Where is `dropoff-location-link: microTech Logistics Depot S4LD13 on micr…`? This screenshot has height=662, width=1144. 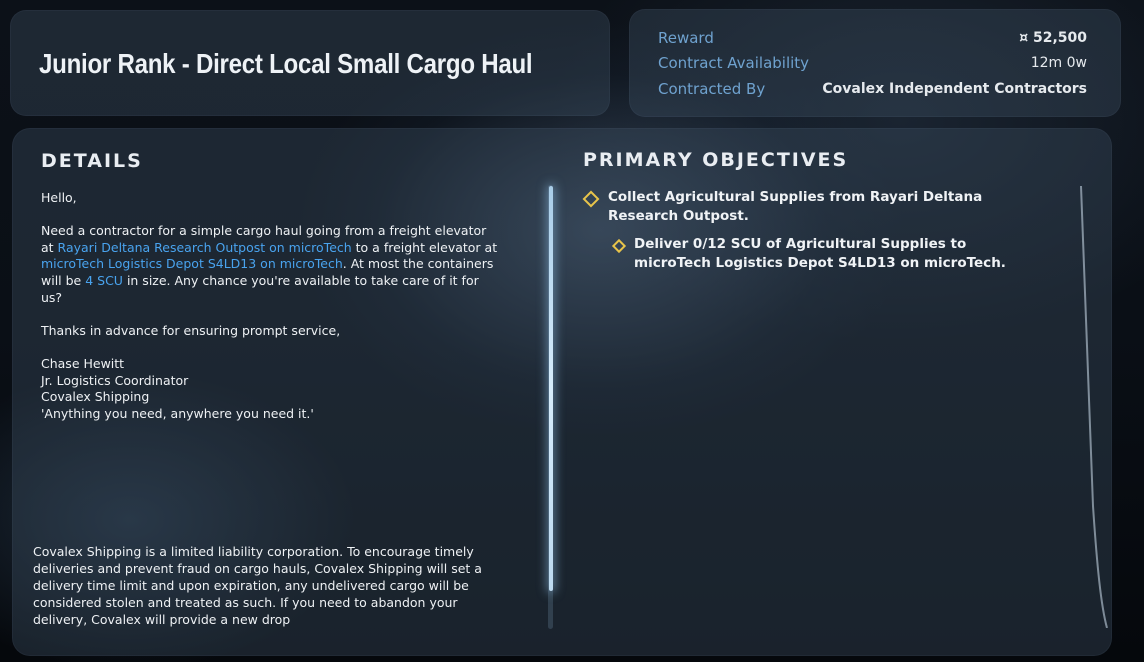
dropoff-location-link: microTech Logistics Depot S4LD13 on micr… is located at coordinates (192, 263).